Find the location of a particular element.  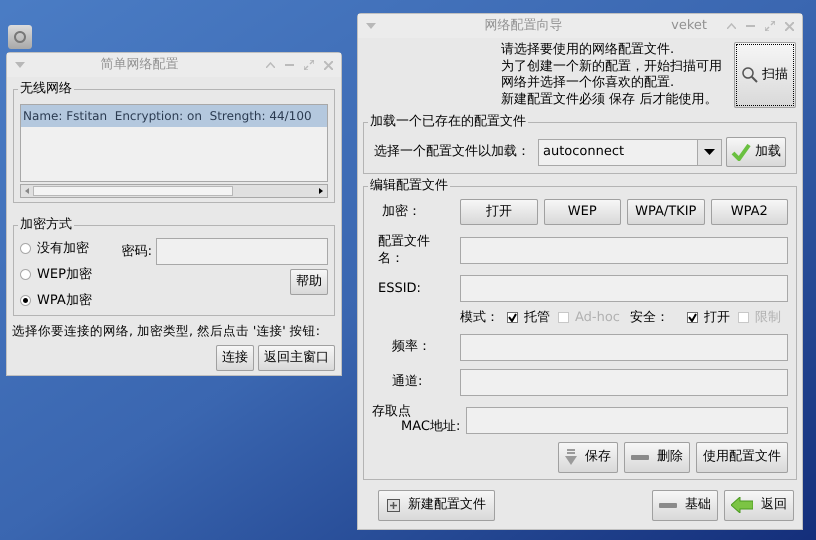

dialog-button: 返回主窗口 is located at coordinates (296, 357).